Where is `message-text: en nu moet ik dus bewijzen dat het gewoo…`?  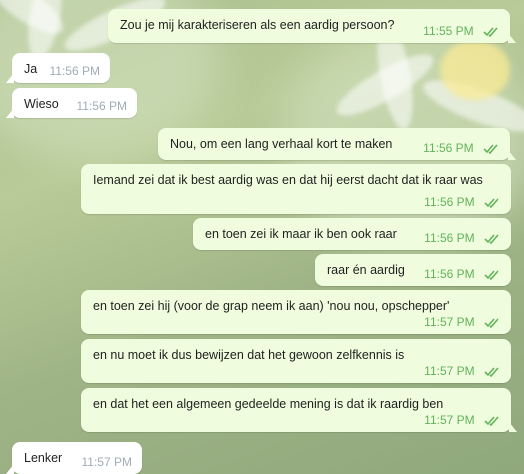
message-text: en nu moet ik dus bewijzen dat het gewoo… is located at coordinates (249, 355).